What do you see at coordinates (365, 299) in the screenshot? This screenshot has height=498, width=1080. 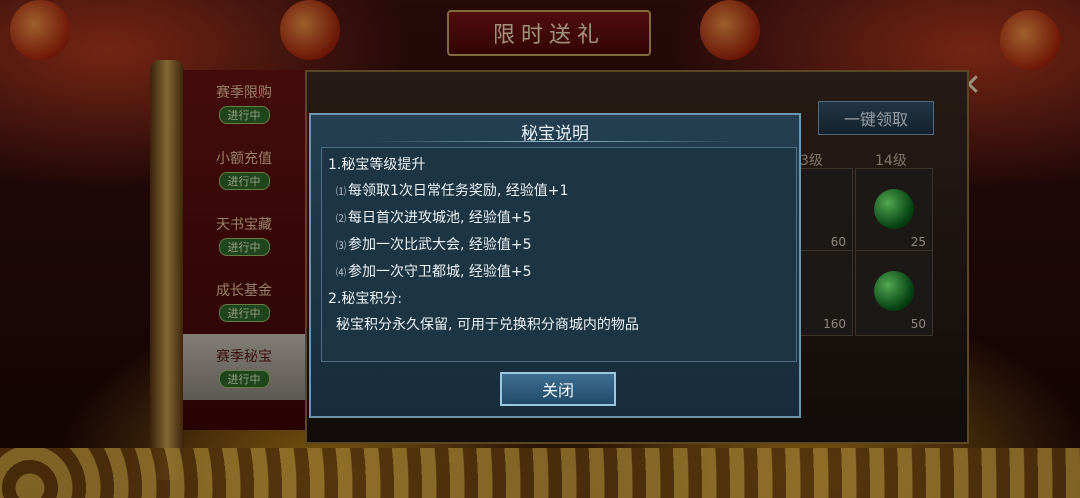 I see `section-heading: 2.秘宝积分:` at bounding box center [365, 299].